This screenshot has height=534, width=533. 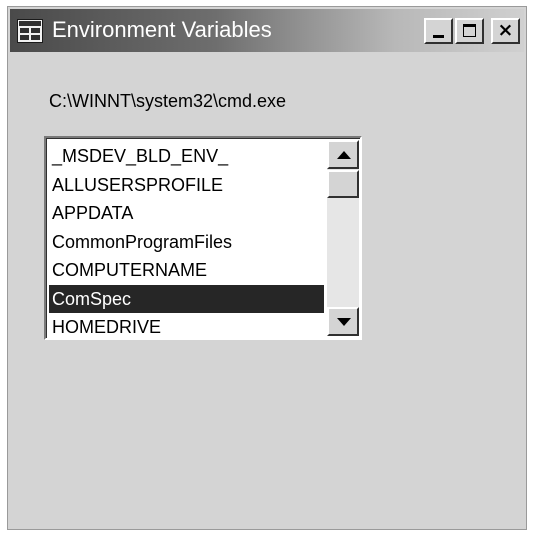 I want to click on list-item: APPDATA, so click(x=186, y=213).